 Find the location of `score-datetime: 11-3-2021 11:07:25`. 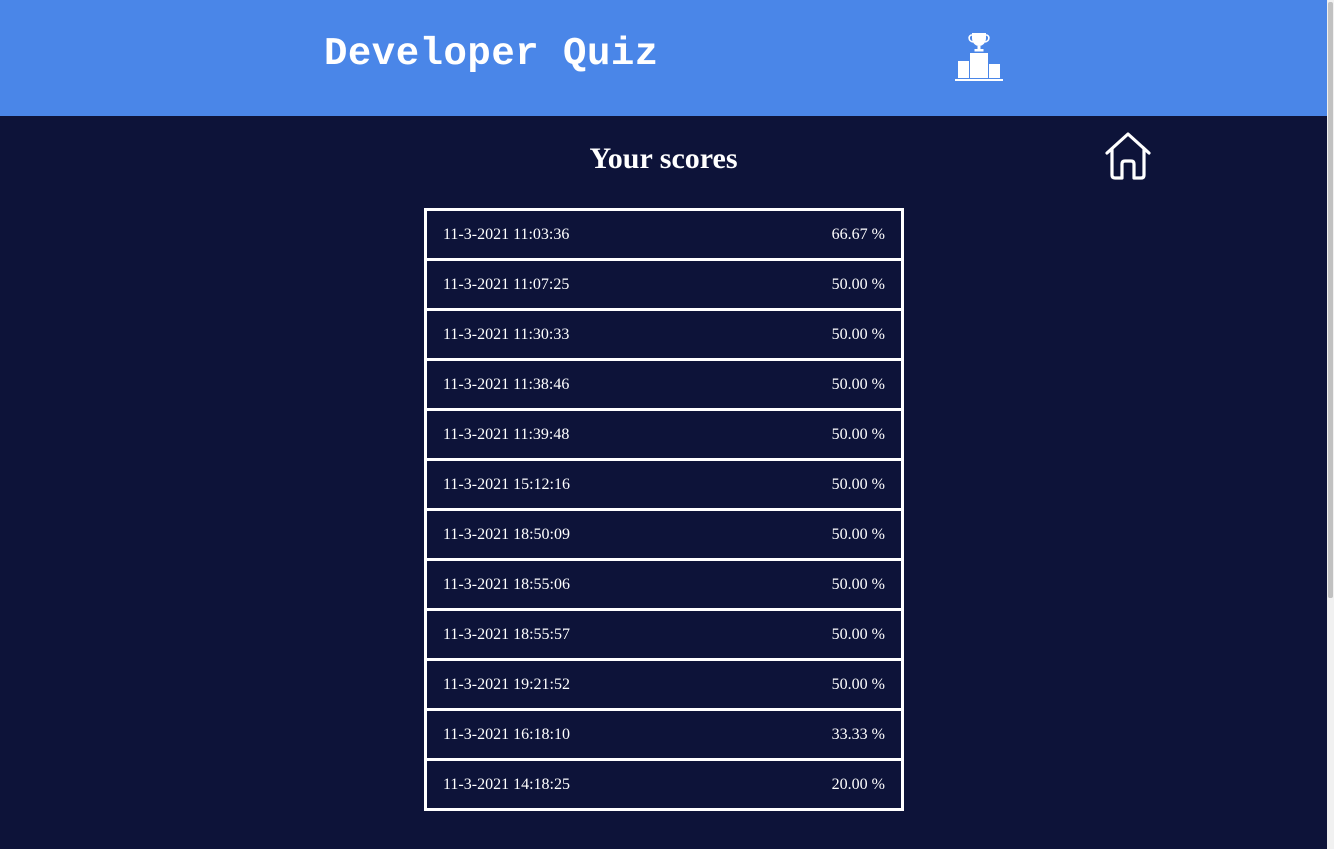

score-datetime: 11-3-2021 11:07:25 is located at coordinates (506, 284).